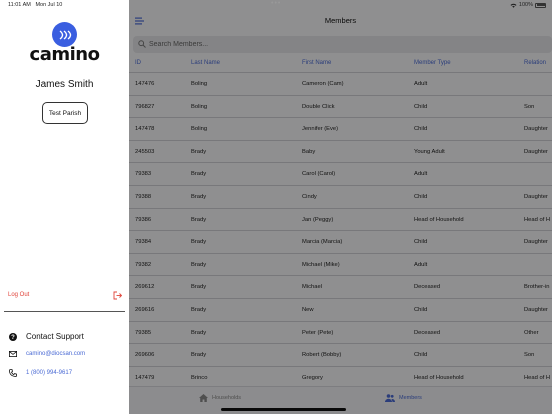 The image size is (552, 414). I want to click on logout-button: Log Out, so click(18, 295).